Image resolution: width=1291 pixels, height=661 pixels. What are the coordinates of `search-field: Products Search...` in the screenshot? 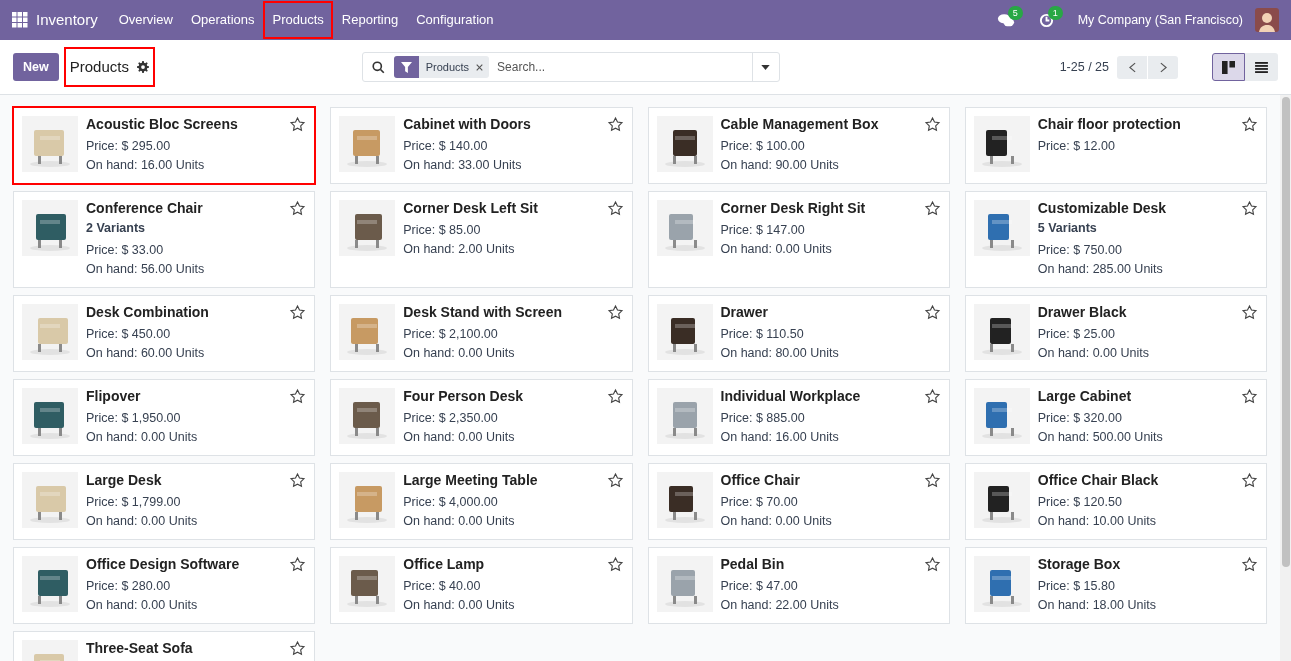 It's located at (570, 67).